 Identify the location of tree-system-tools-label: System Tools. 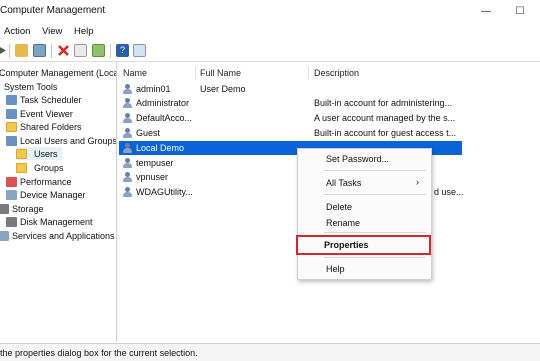
(31, 86).